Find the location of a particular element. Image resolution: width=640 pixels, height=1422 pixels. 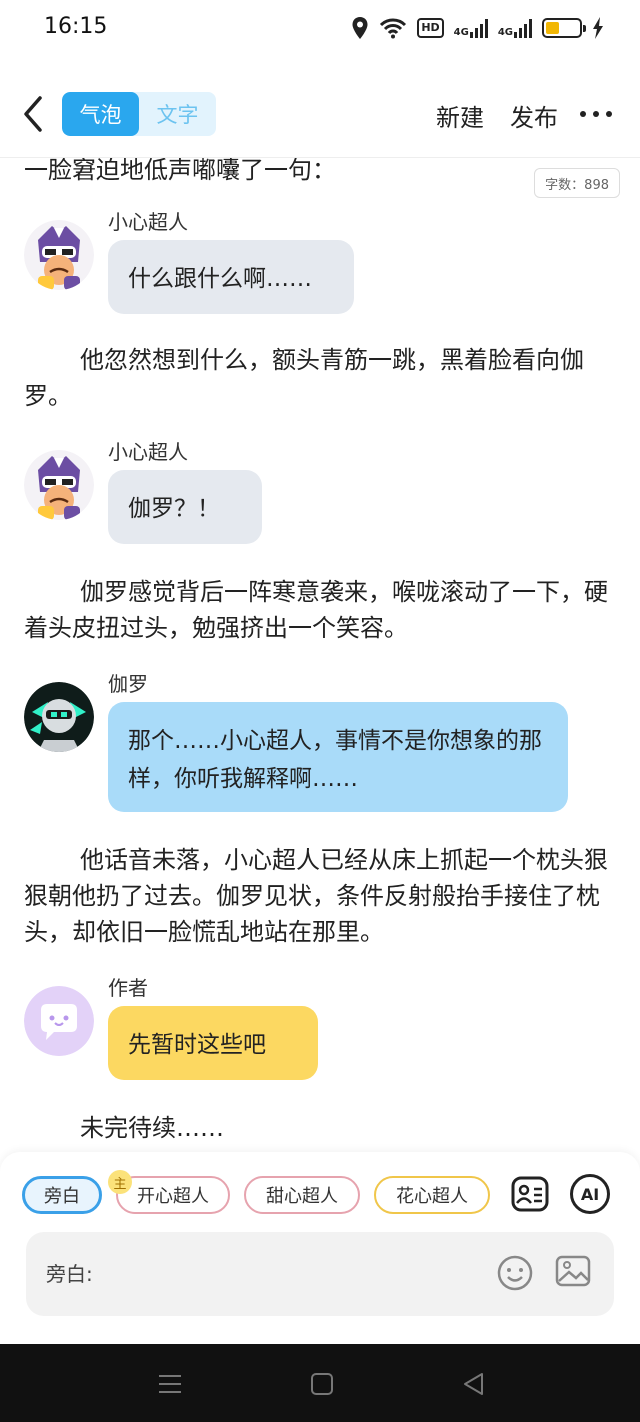

home-icon is located at coordinates (322, 1384).